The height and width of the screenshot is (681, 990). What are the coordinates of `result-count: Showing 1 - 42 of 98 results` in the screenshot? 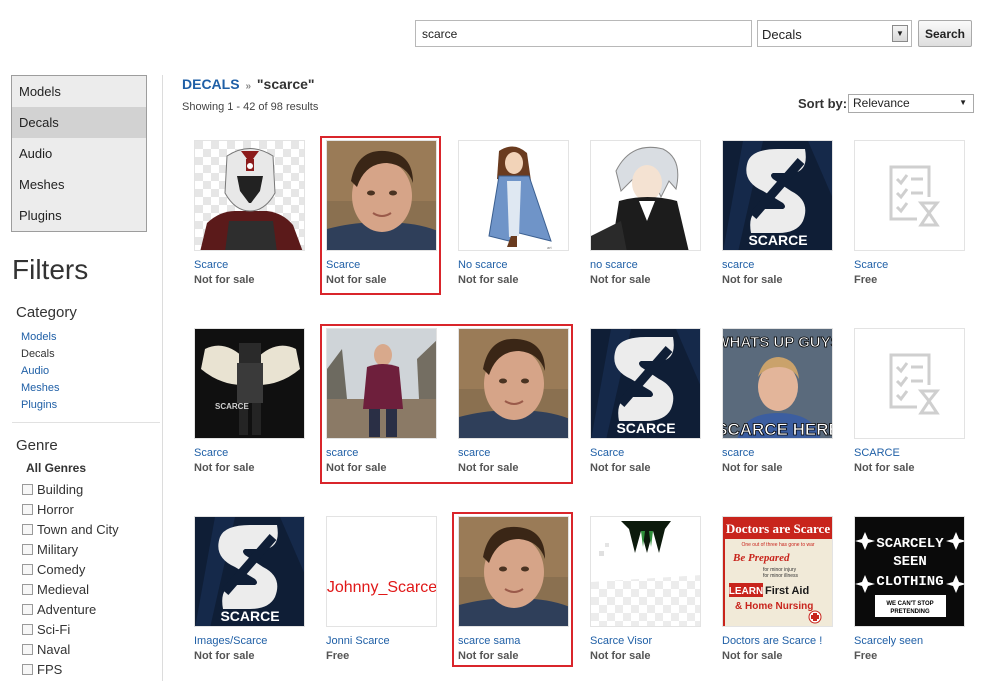 It's located at (250, 107).